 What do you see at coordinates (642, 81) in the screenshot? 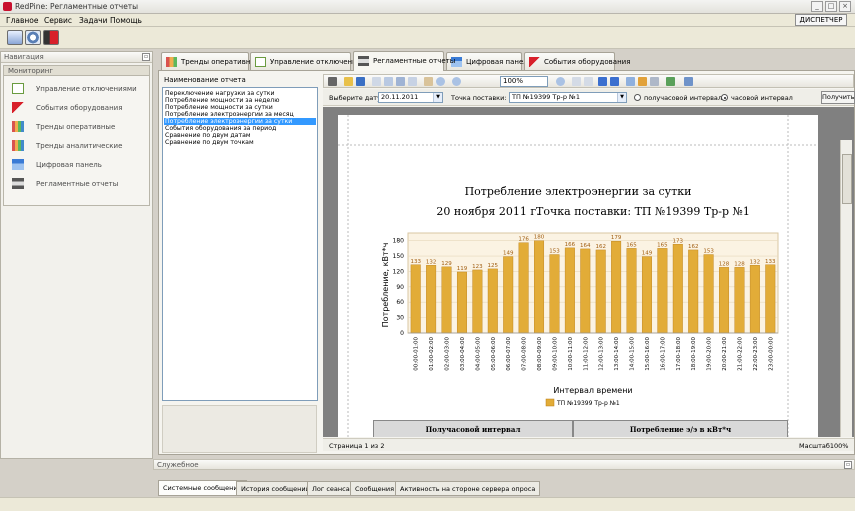
I see `color-icon` at bounding box center [642, 81].